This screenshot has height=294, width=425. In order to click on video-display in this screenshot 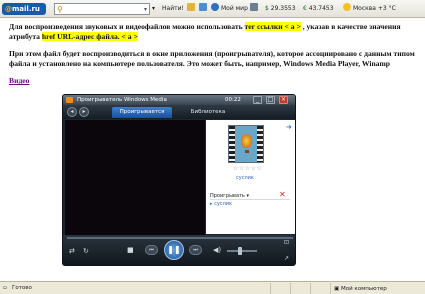, I will do `click(135, 177)`.